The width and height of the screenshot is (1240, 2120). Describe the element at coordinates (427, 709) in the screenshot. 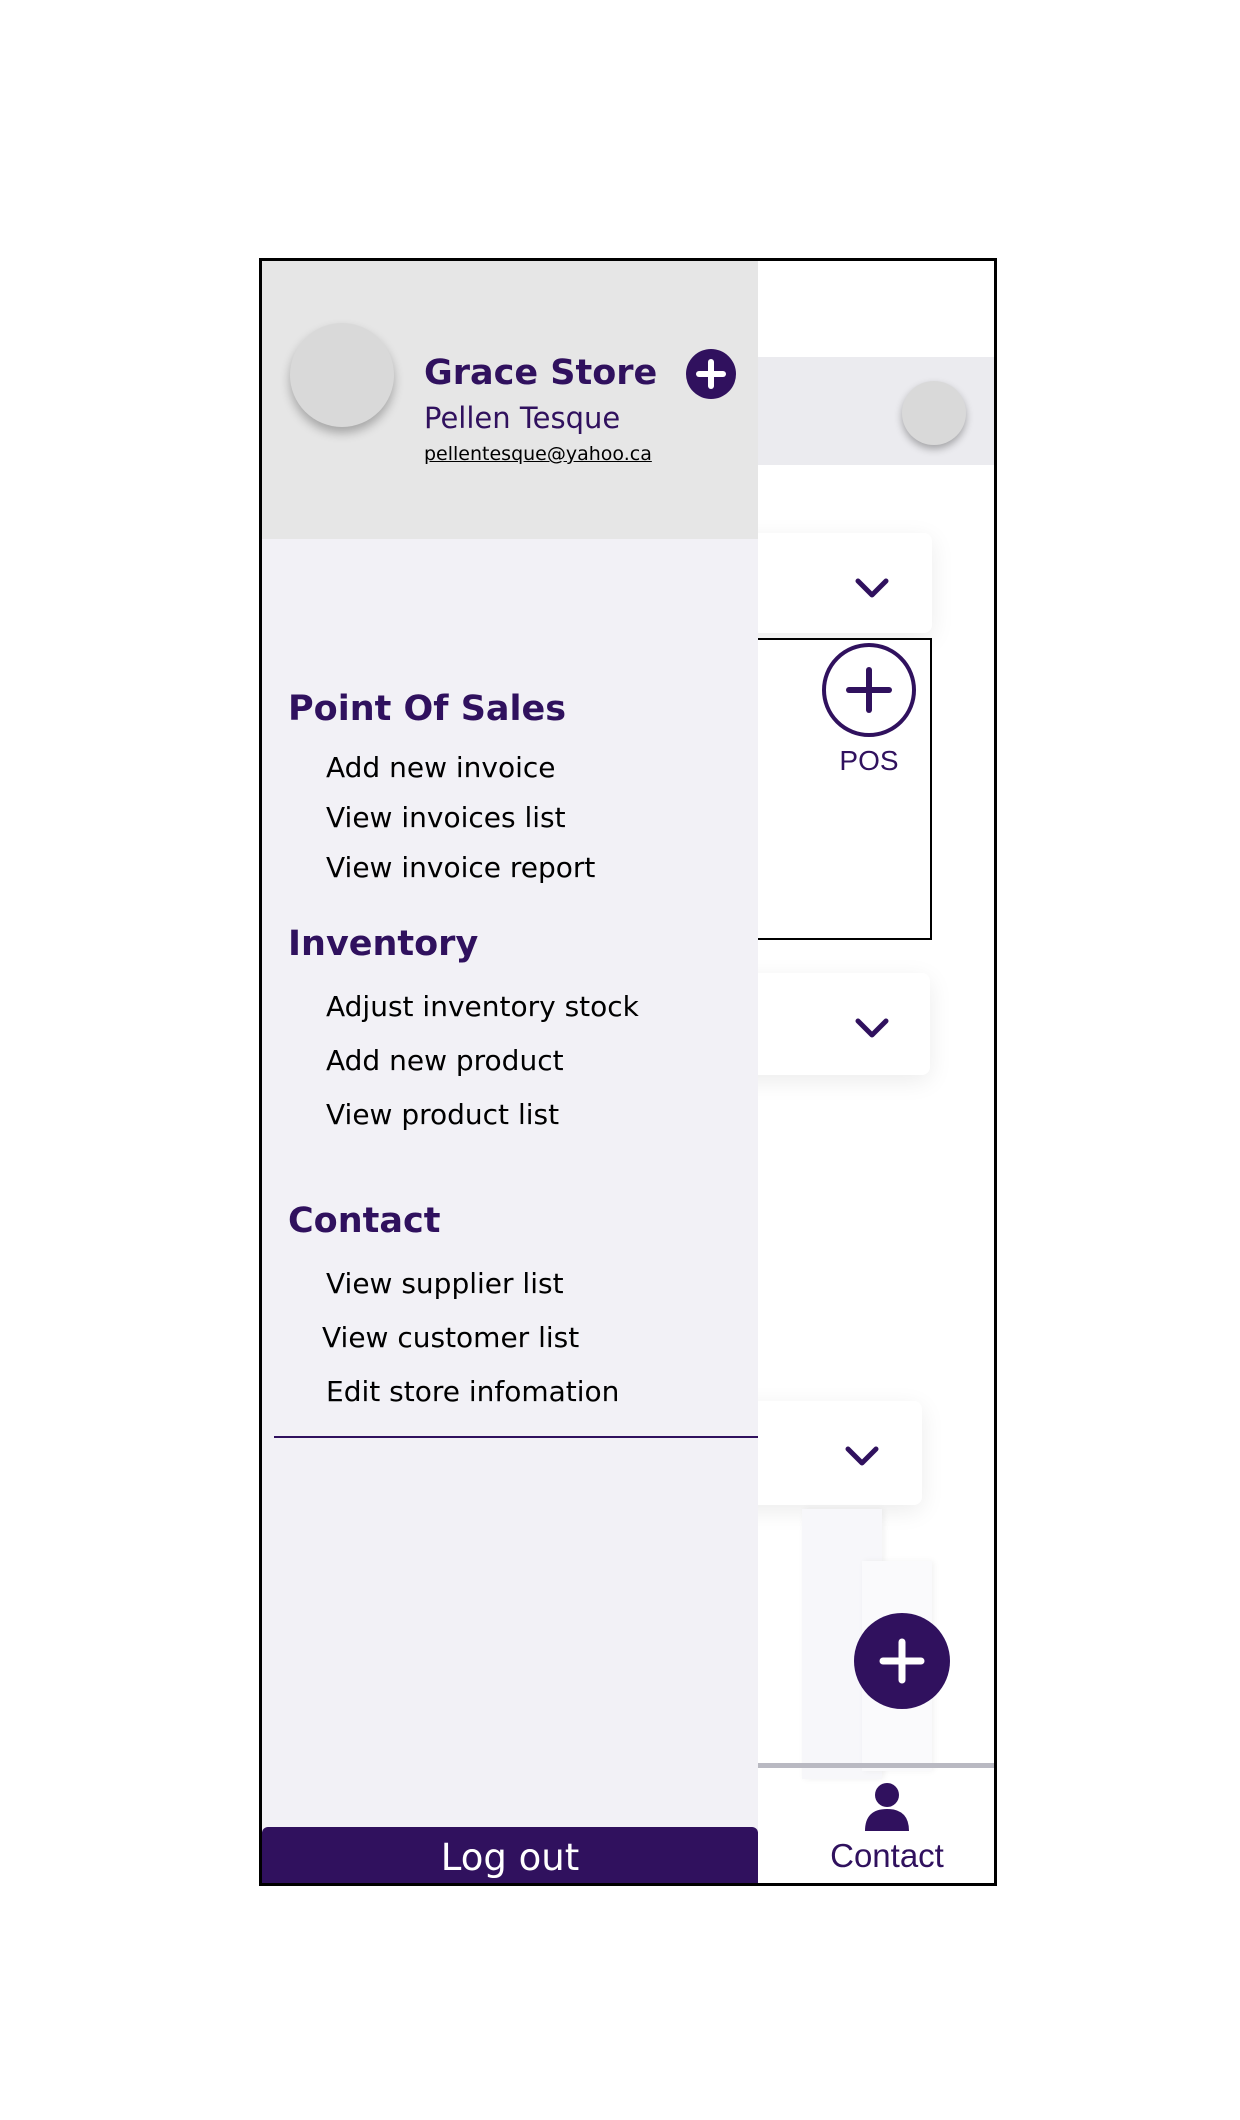

I see `section-title-point-of-sales: Point Of Sales` at that location.